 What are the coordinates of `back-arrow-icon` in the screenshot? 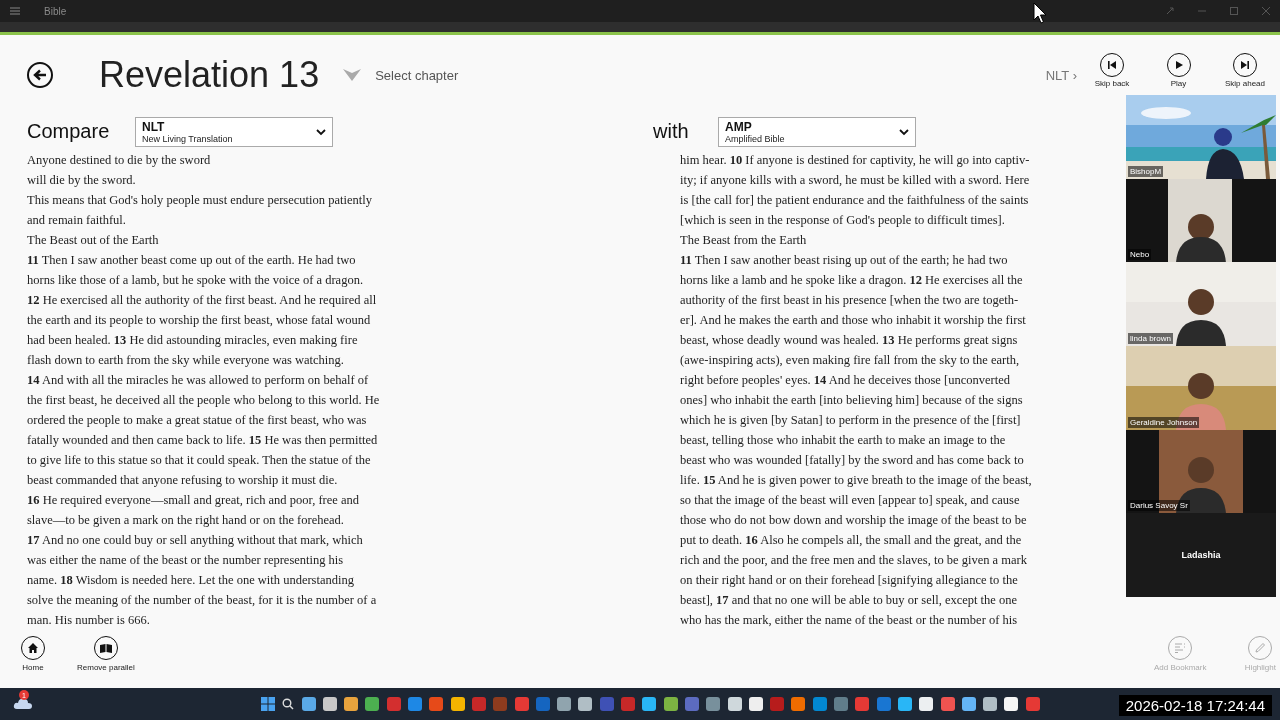 It's located at (40, 75).